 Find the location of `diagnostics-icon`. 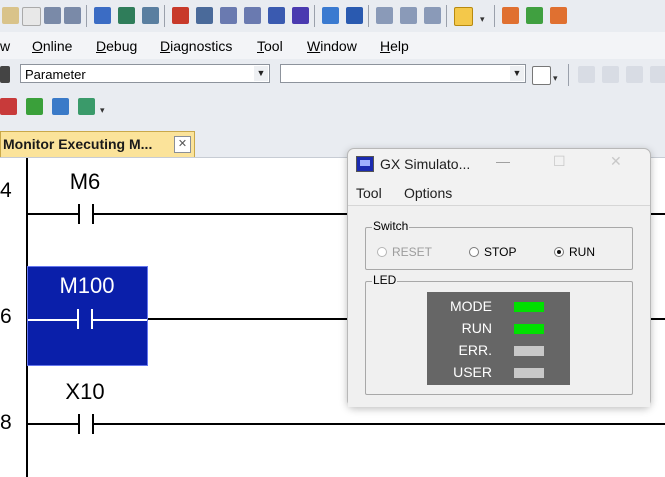

diagnostics-icon is located at coordinates (432, 15).